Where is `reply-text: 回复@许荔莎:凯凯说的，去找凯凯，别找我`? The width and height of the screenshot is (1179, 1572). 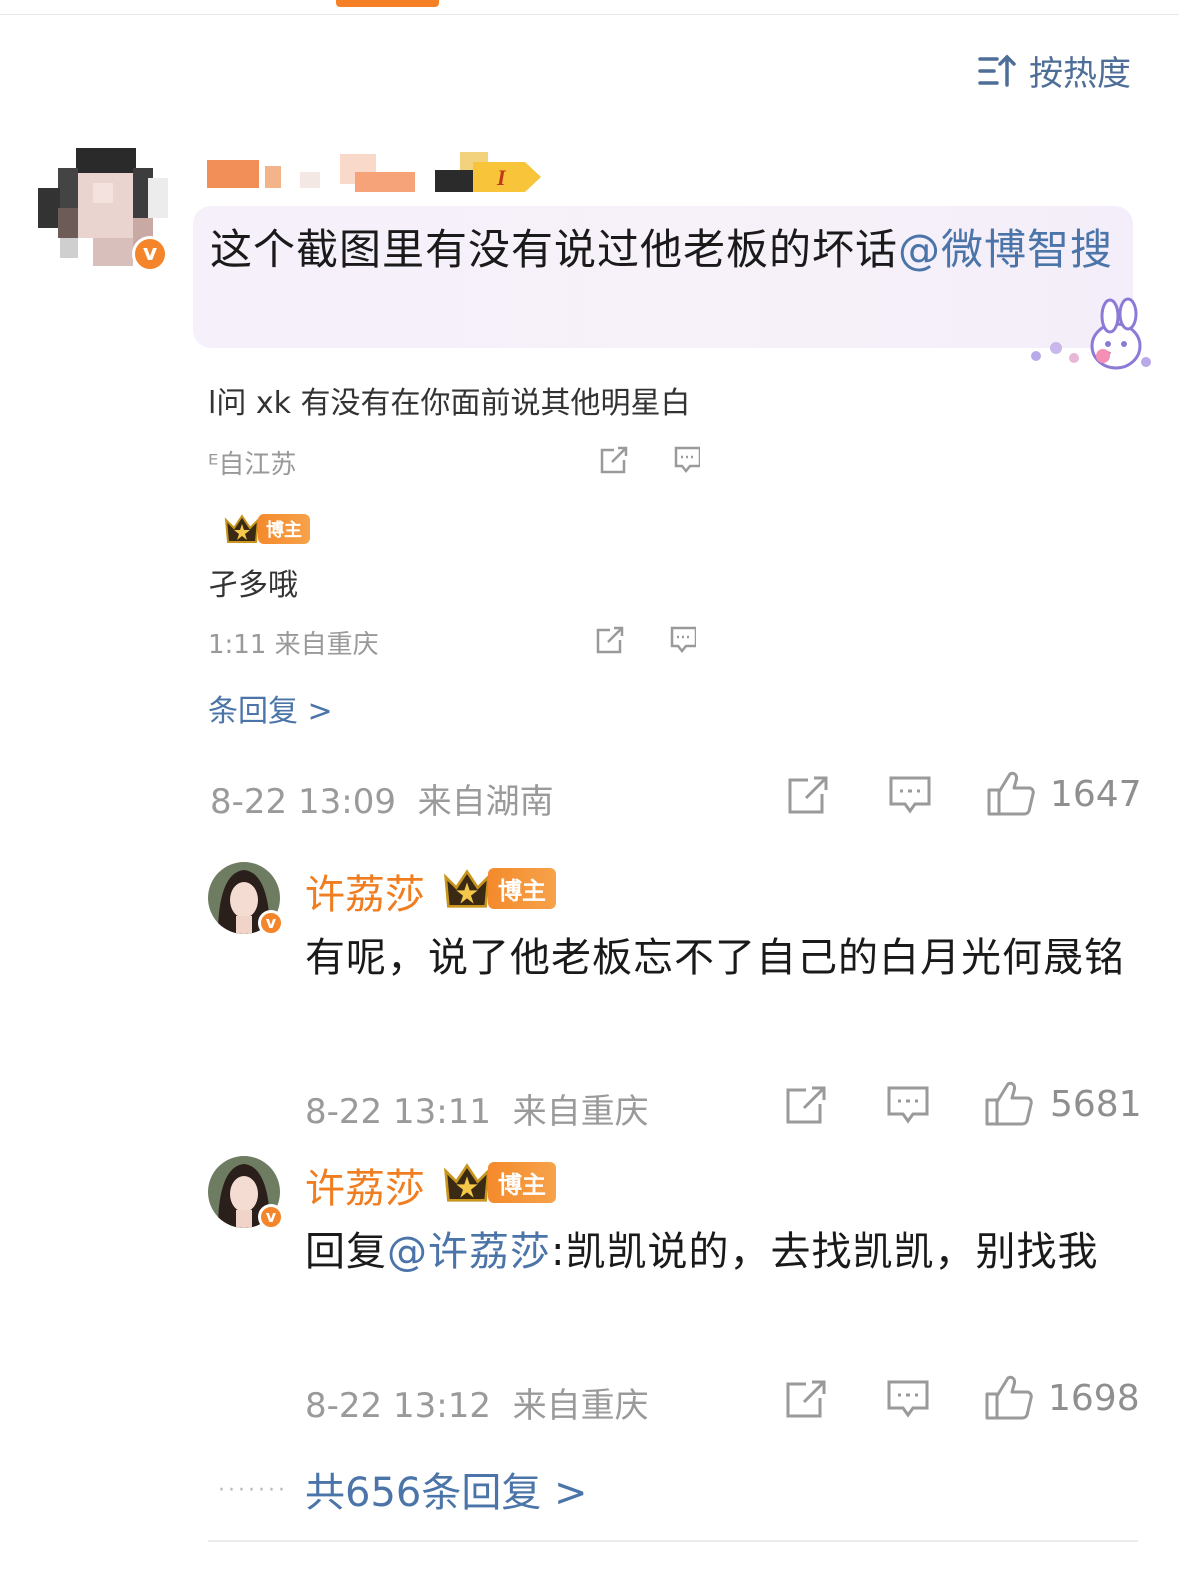
reply-text: 回复@许荔莎:凯凯说的，去找凯凯，别找我 is located at coordinates (702, 1252).